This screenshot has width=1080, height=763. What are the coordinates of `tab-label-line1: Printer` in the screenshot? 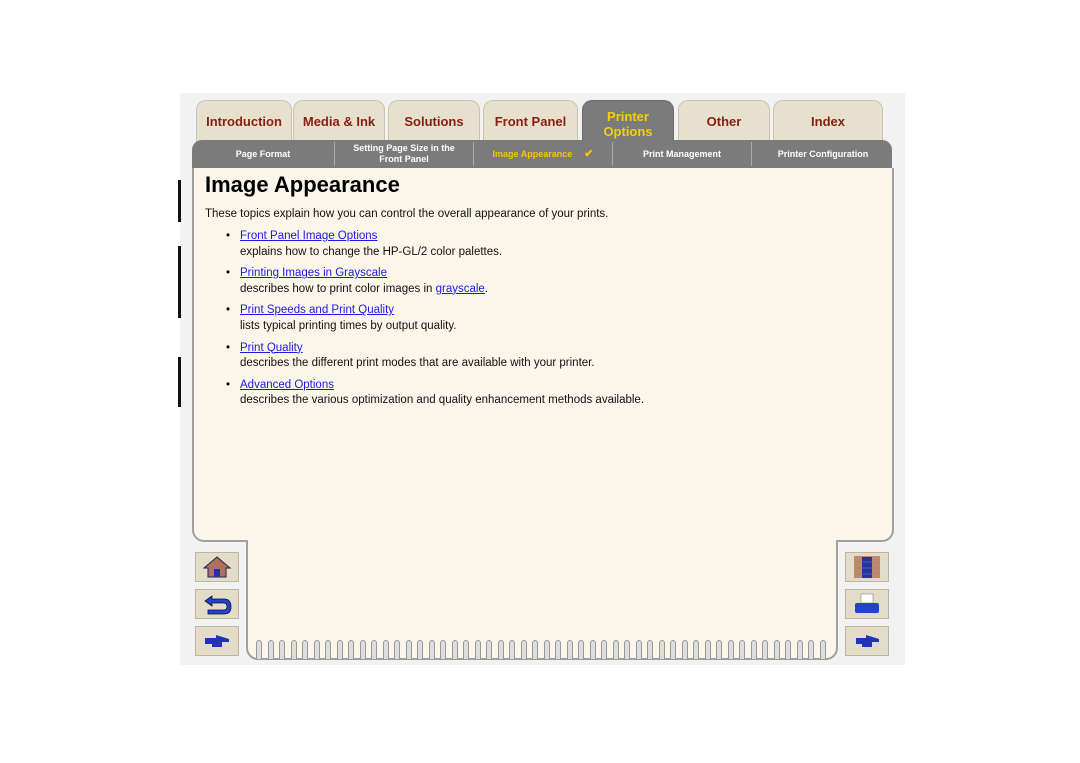 It's located at (628, 116).